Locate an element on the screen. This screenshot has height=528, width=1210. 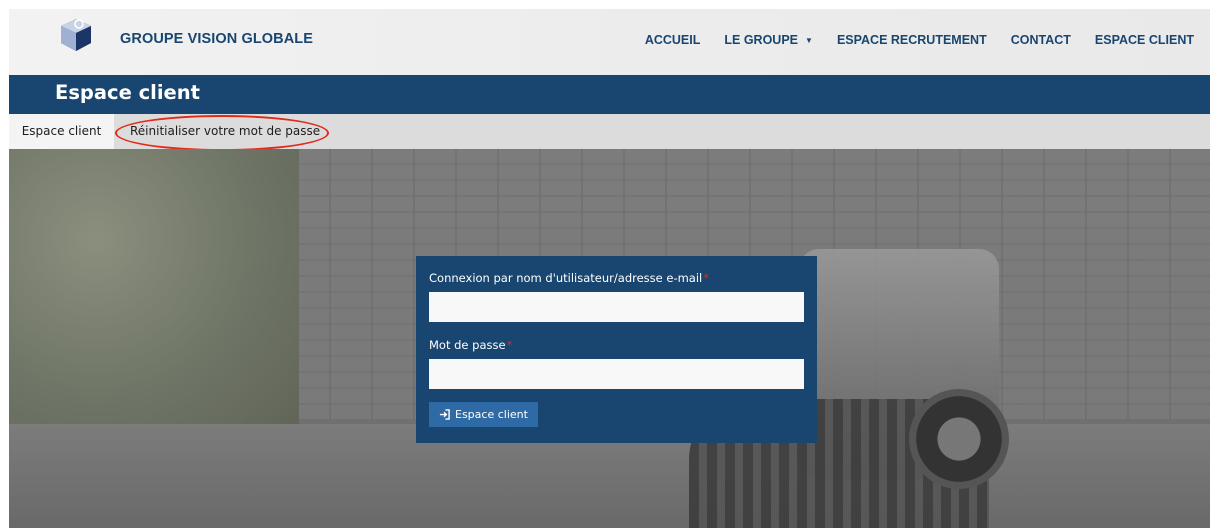
nav-item-label: CONTACT is located at coordinates (1040, 40).